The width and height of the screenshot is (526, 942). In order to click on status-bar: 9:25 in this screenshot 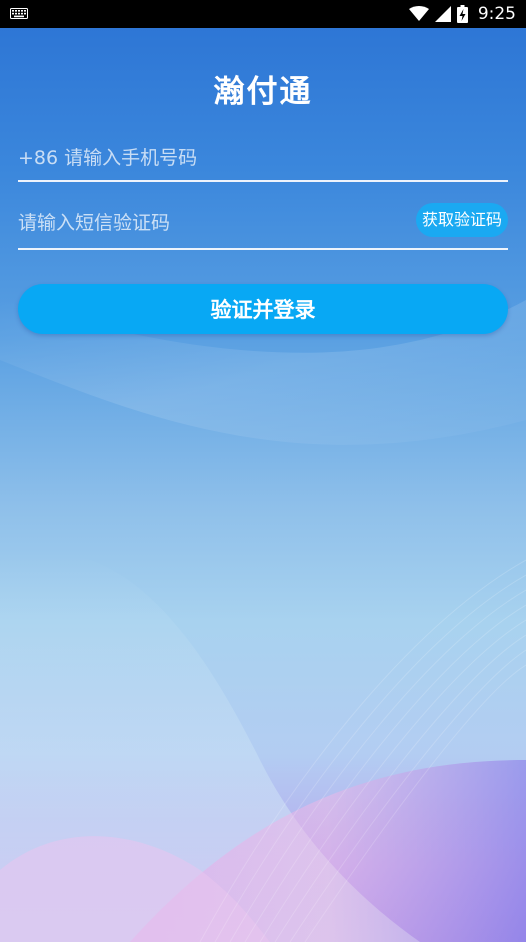, I will do `click(263, 14)`.